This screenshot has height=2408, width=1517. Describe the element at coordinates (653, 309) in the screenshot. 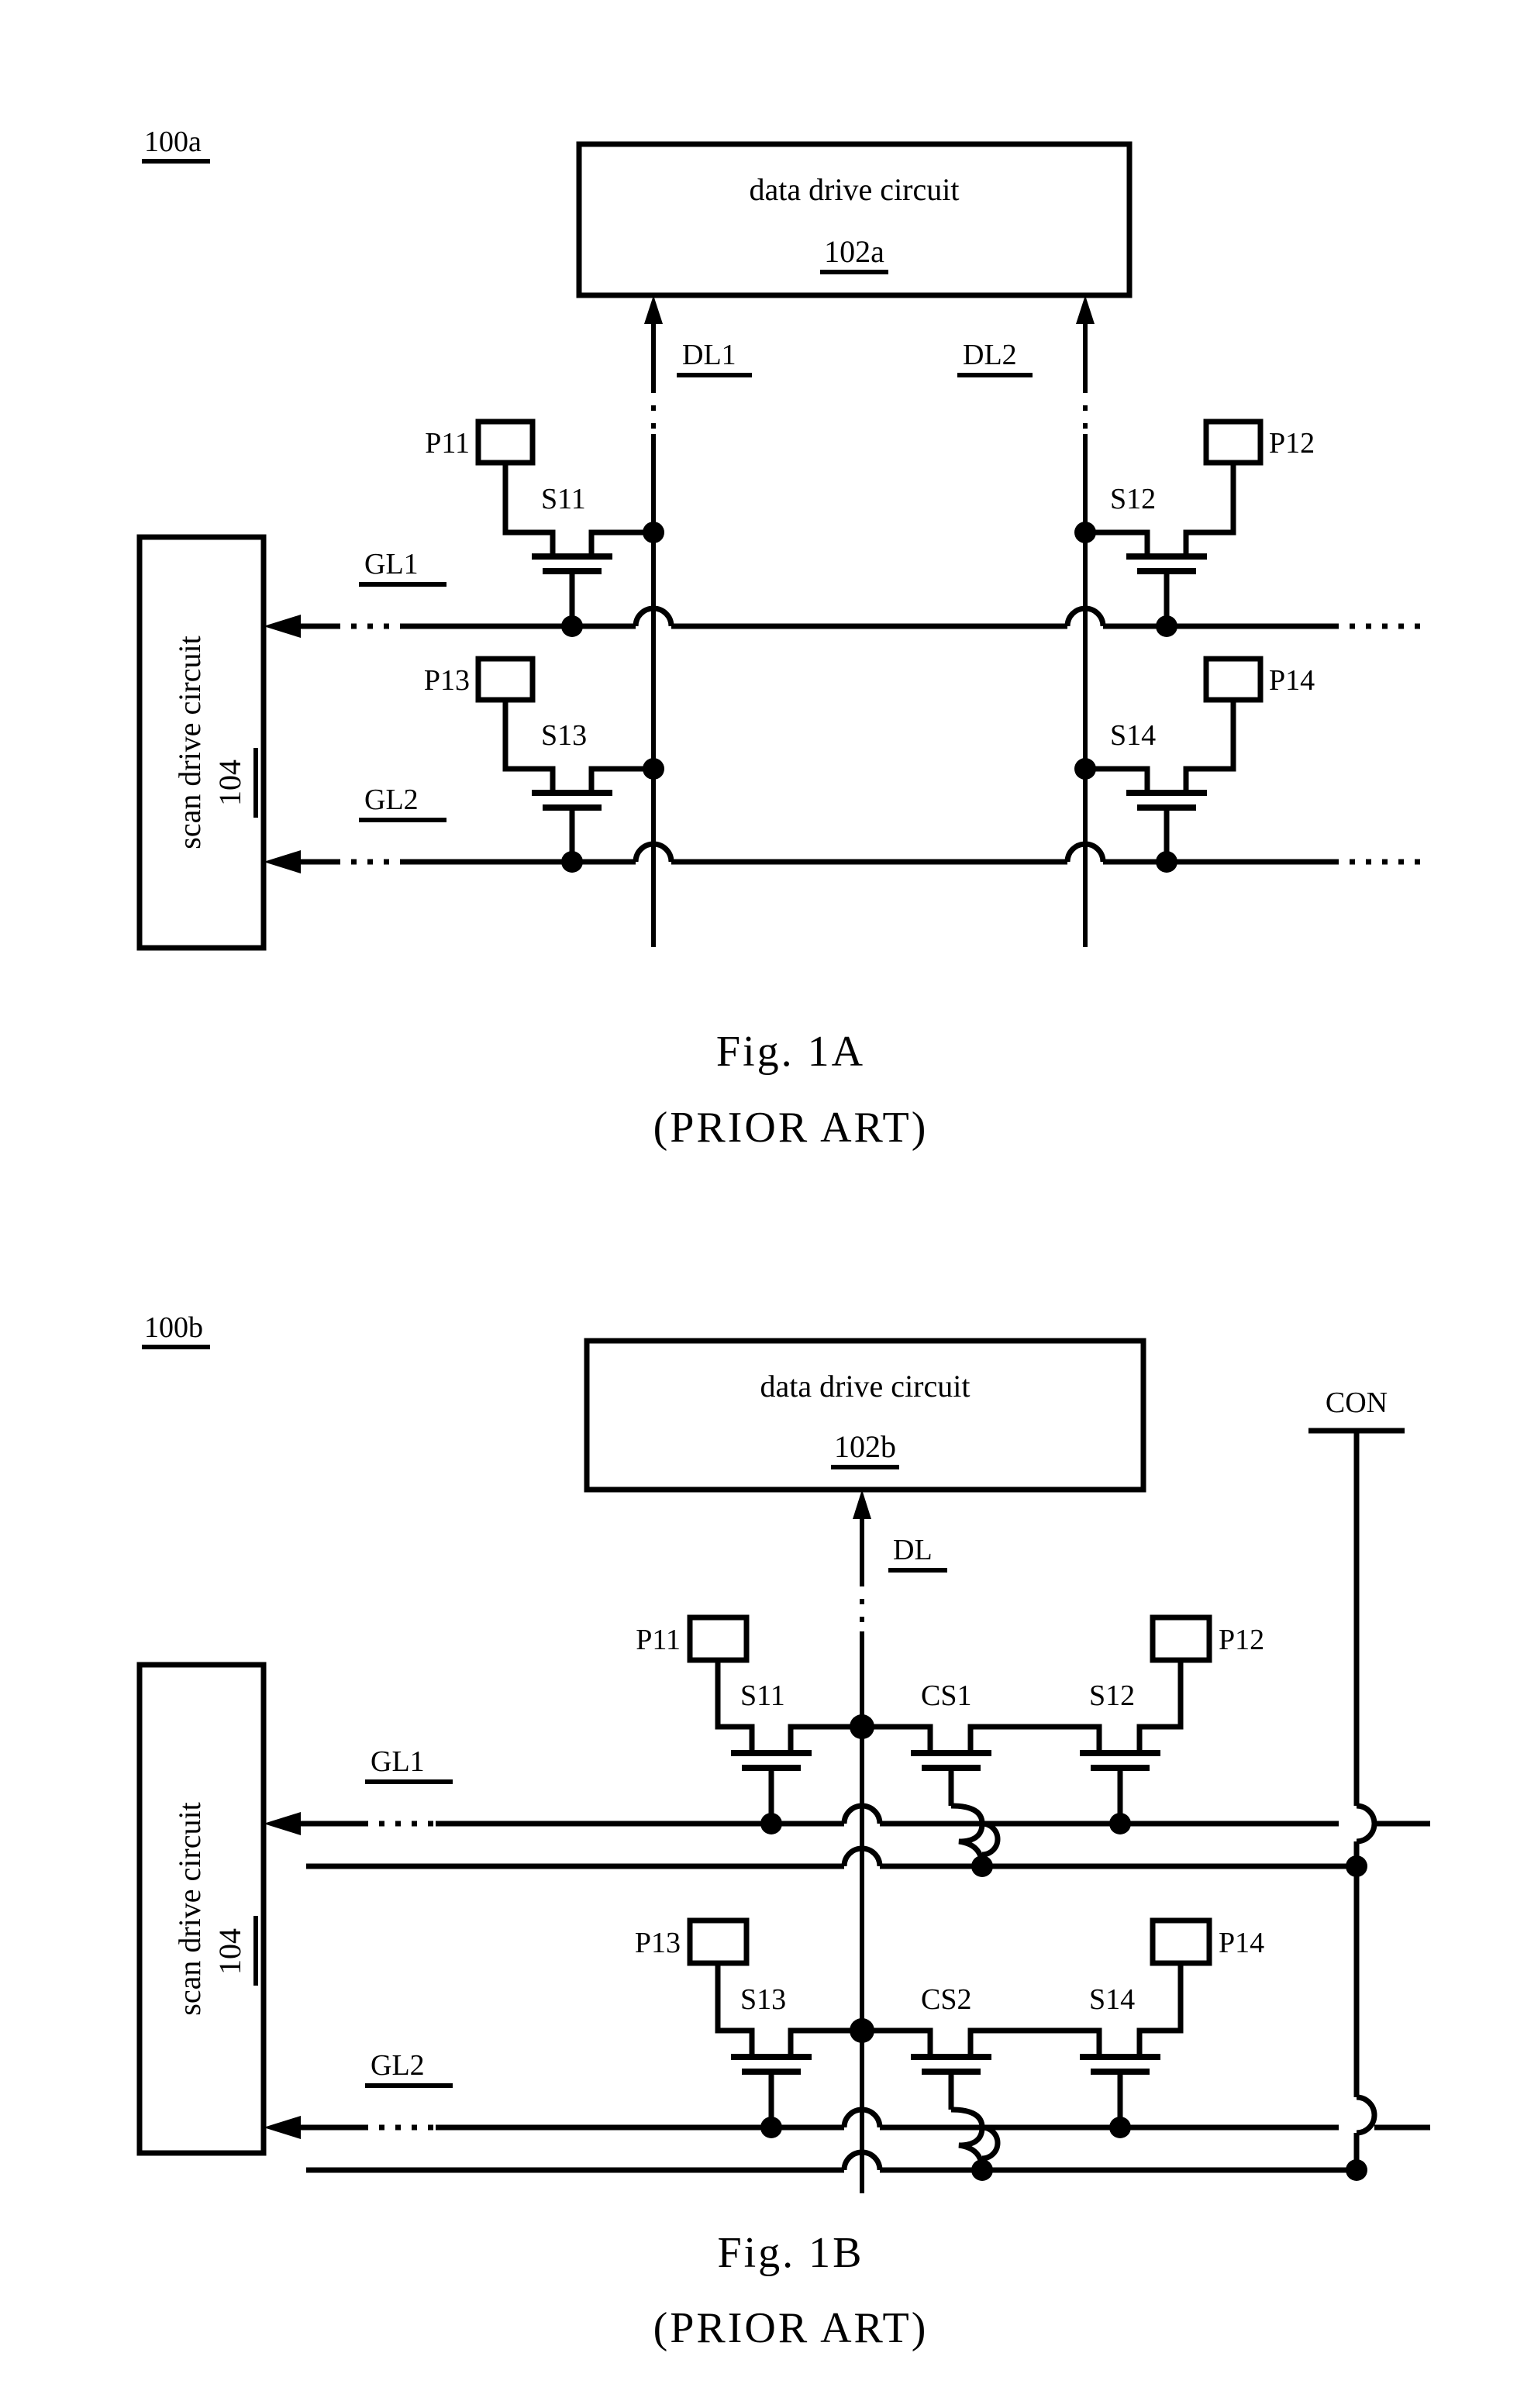

I see `fig1a-dl1-arrow-head` at that location.